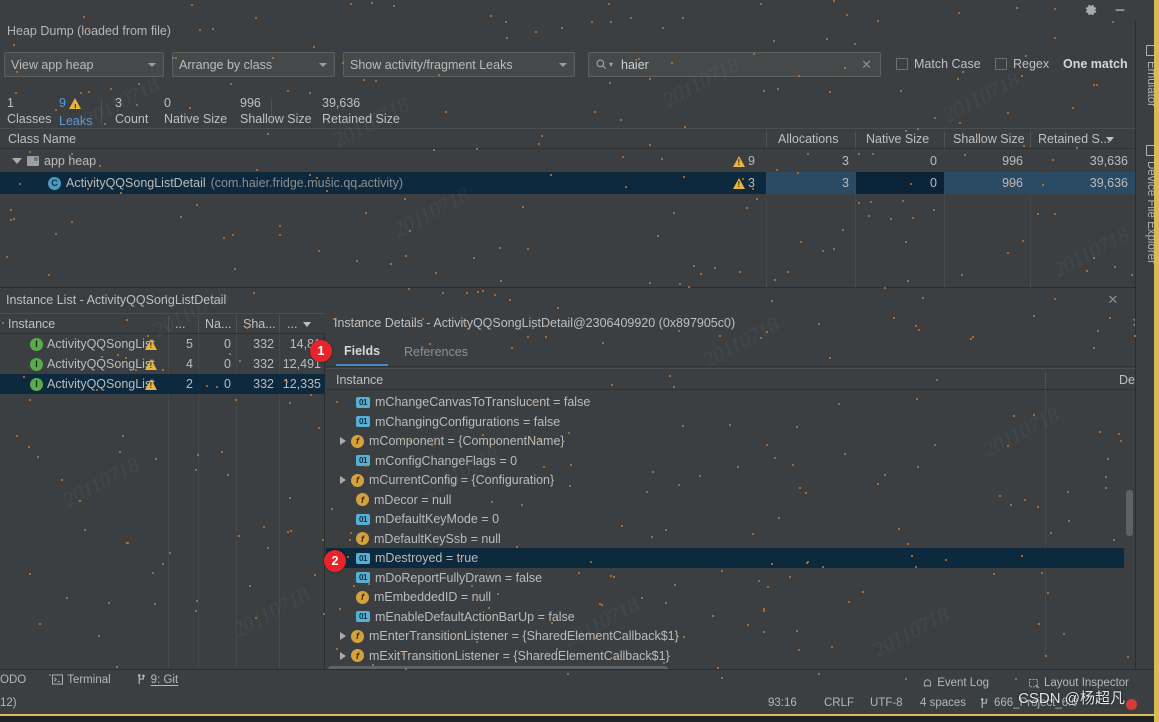 The image size is (1159, 722). What do you see at coordinates (742, 422) in the screenshot?
I see `table-row: 01mChangingConfigurations = false2011` at bounding box center [742, 422].